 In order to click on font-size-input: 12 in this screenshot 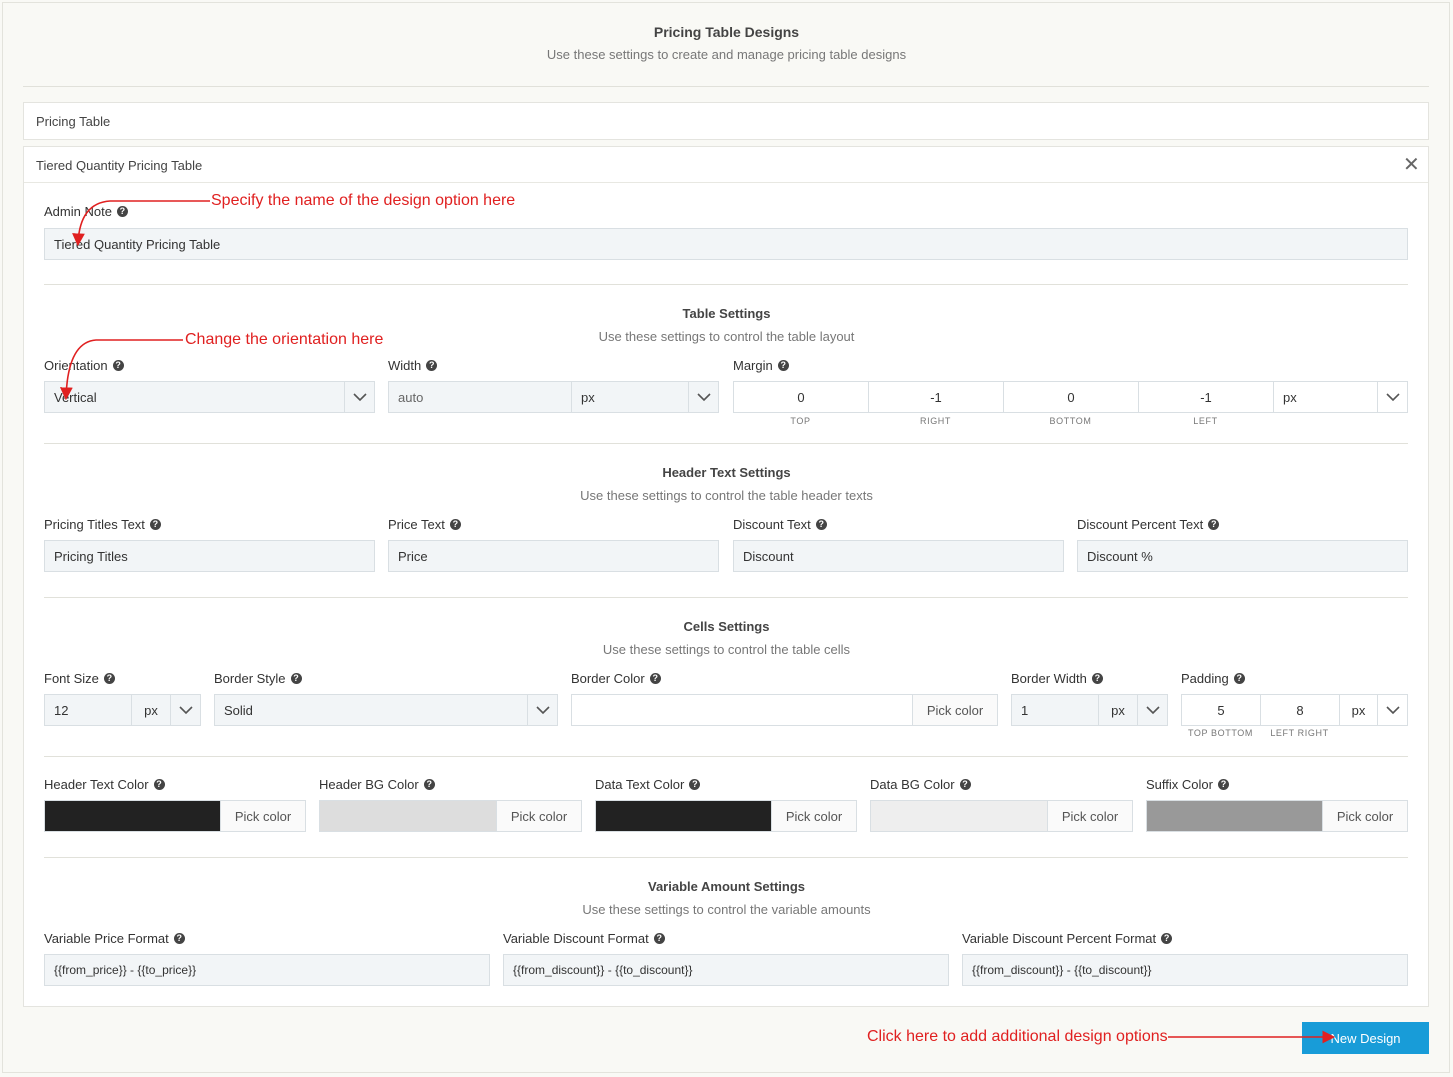, I will do `click(88, 710)`.